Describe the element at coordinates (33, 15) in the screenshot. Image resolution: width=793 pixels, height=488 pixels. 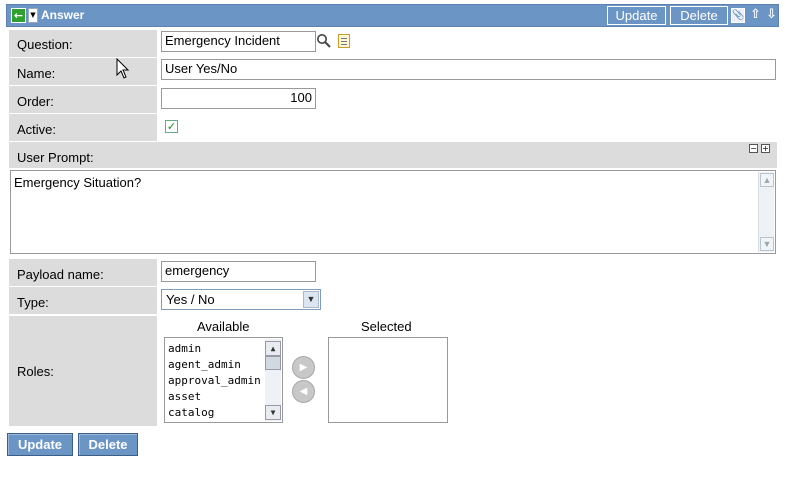
I see `context-menu-icon: ▼` at that location.